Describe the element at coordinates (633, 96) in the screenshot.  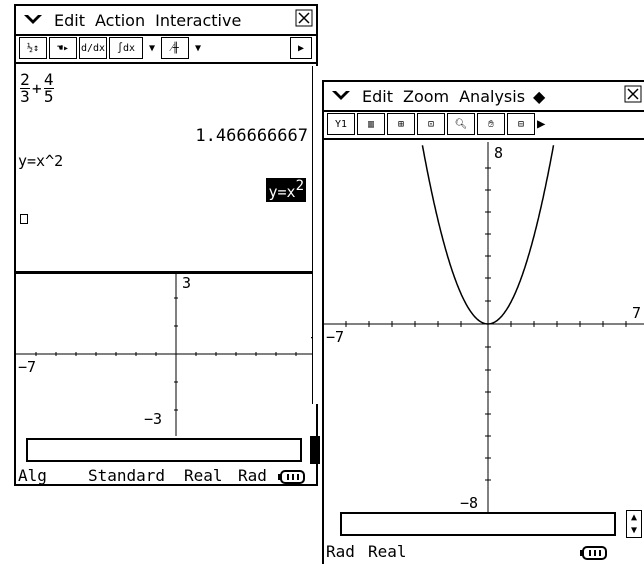
I see `graph-close-icon` at that location.